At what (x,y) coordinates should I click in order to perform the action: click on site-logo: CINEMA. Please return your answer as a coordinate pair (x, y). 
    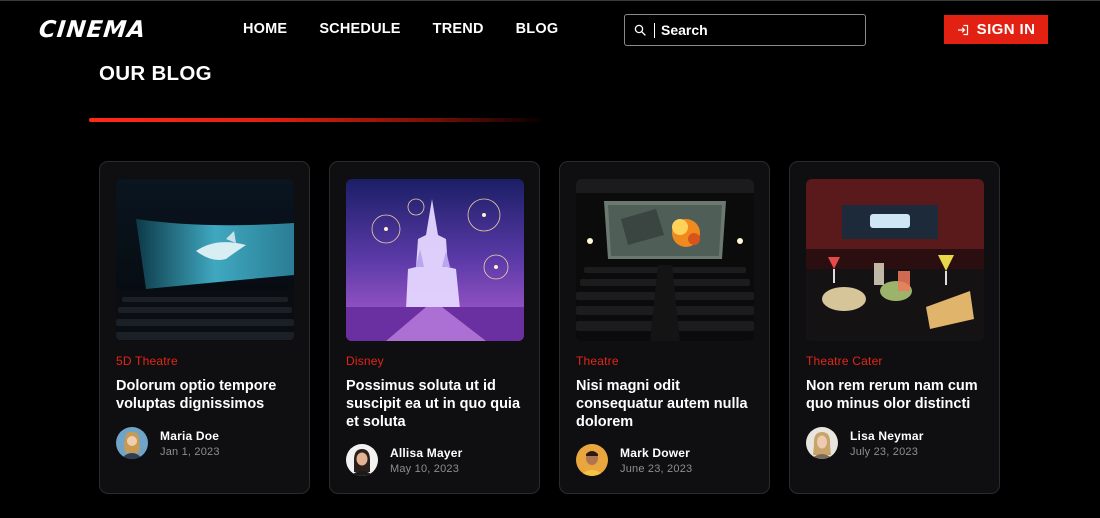
    Looking at the image, I should click on (93, 30).